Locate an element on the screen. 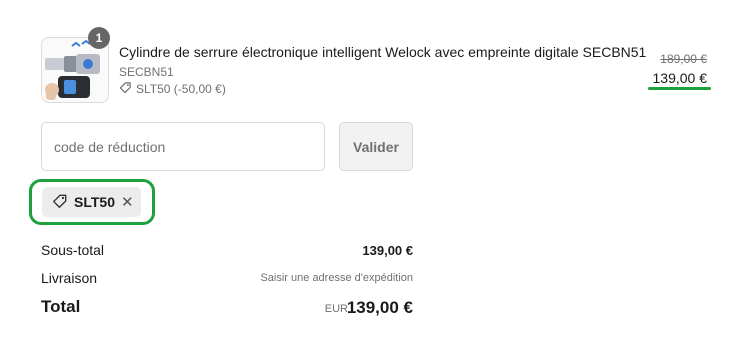 This screenshot has width=742, height=346. original-price: 189,00 € is located at coordinates (683, 59).